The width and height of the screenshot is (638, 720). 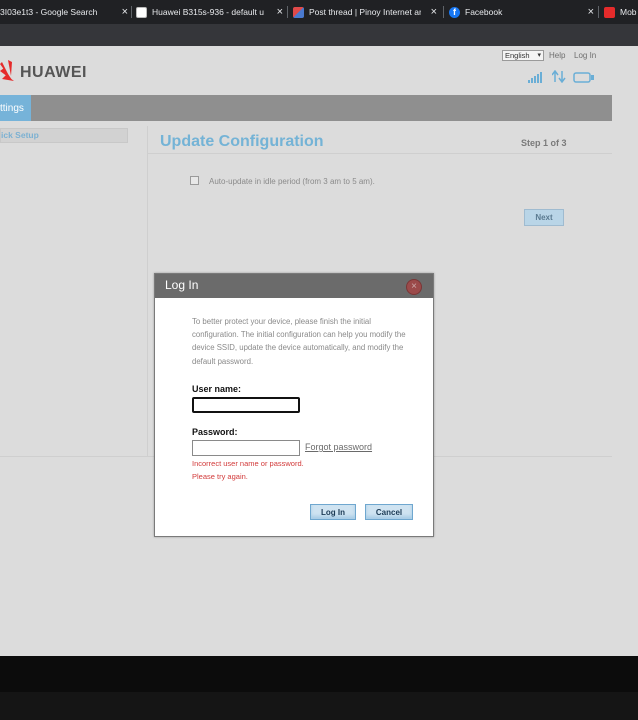 I want to click on language-select: English ▾, so click(x=523, y=55).